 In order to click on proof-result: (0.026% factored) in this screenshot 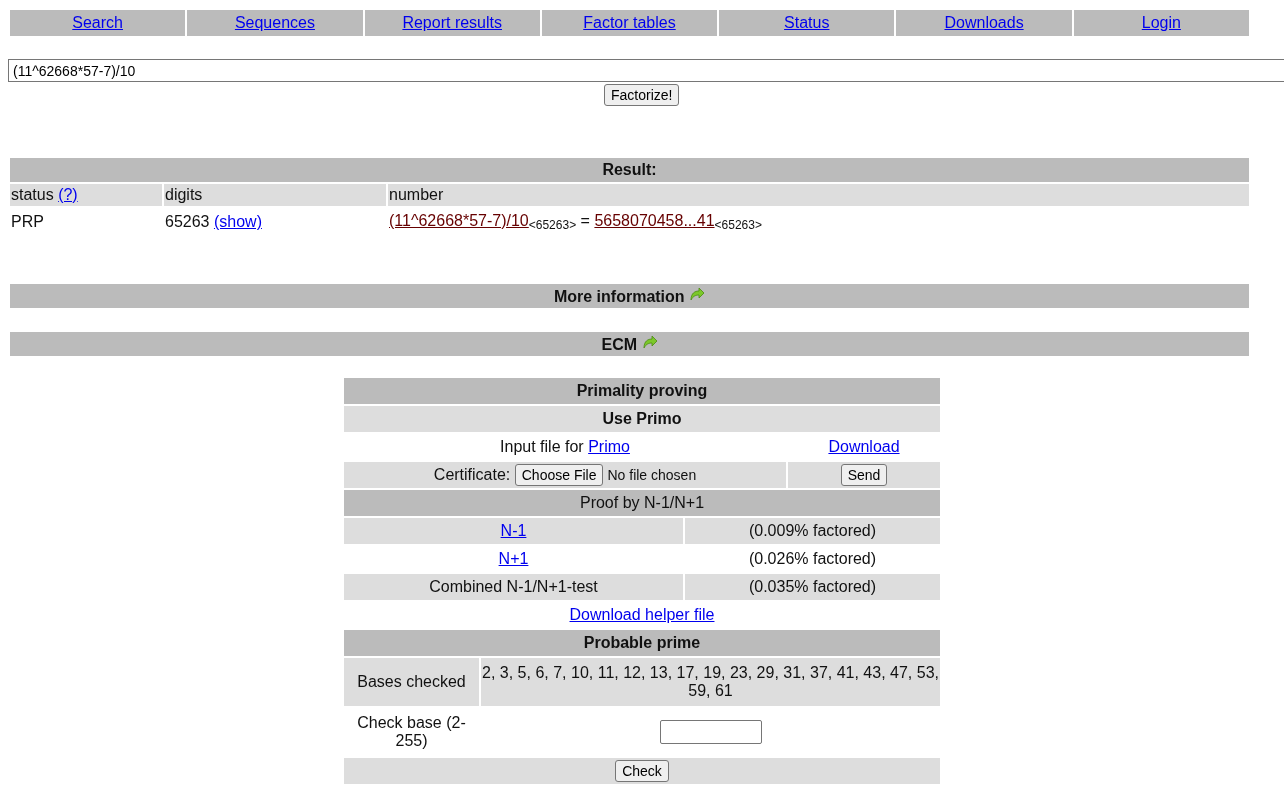, I will do `click(812, 559)`.